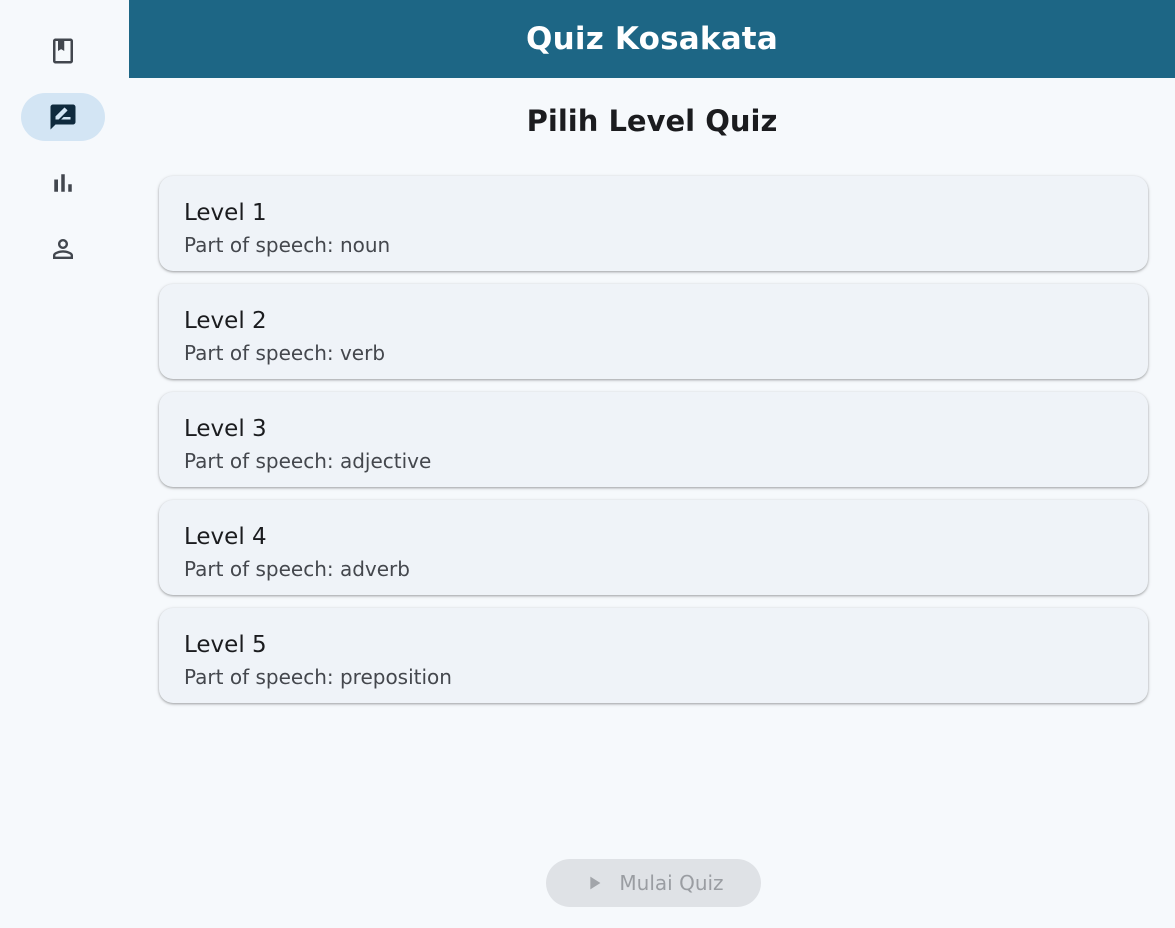 The width and height of the screenshot is (1175, 928). I want to click on person-icon, so click(63, 249).